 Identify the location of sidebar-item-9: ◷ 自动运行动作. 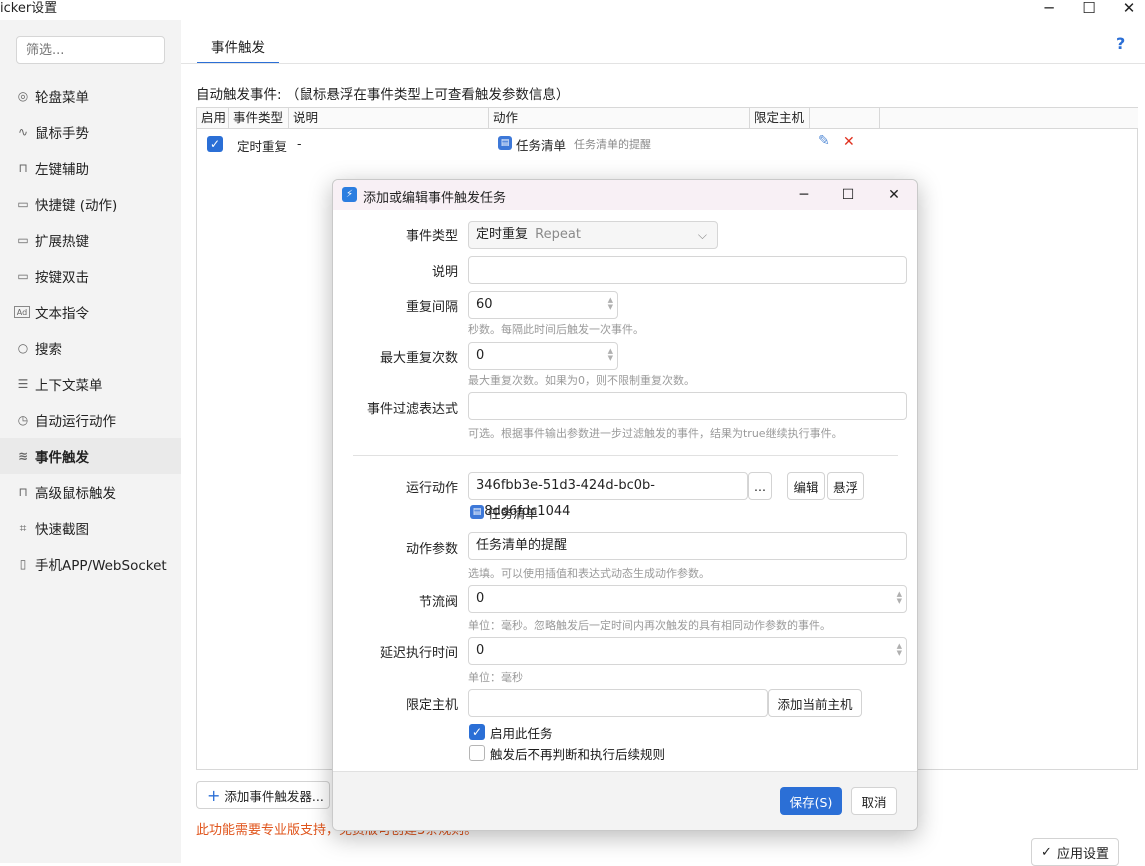
(90, 420).